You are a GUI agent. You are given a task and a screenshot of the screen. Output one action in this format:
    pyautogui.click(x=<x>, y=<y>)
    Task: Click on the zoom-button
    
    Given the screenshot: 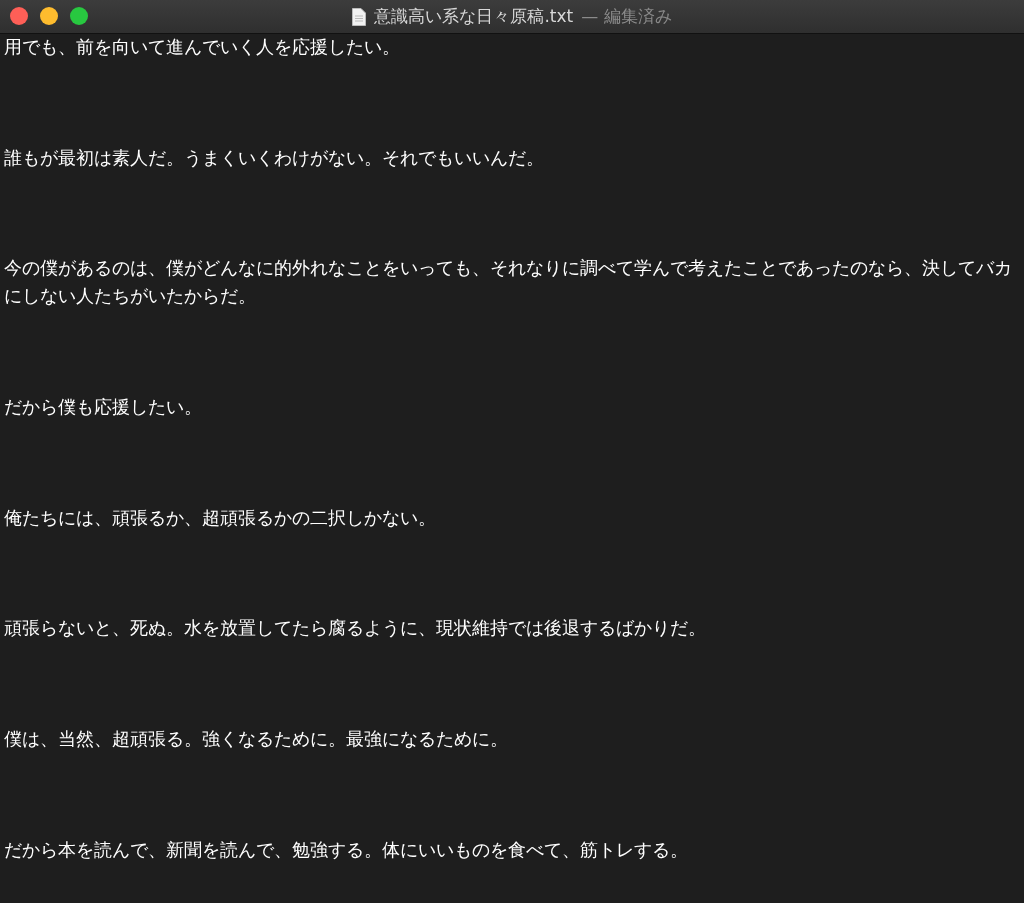 What is the action you would take?
    pyautogui.click(x=79, y=16)
    